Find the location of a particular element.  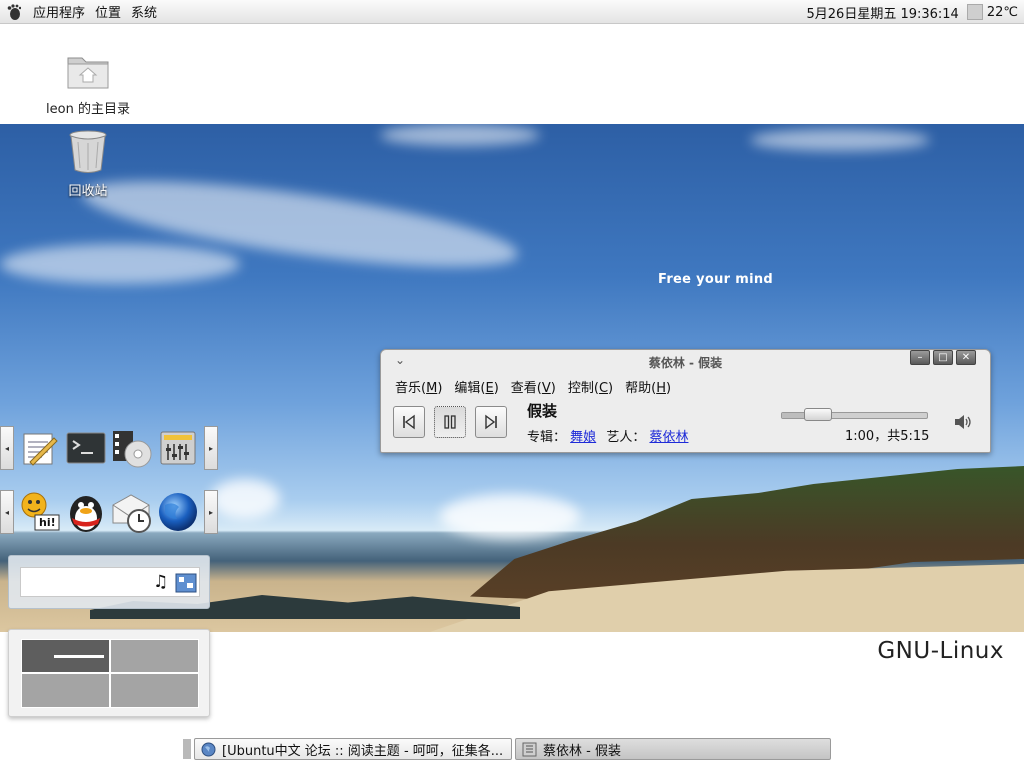

taskbar-item-label: 蔡依林 - 假装 is located at coordinates (582, 751).